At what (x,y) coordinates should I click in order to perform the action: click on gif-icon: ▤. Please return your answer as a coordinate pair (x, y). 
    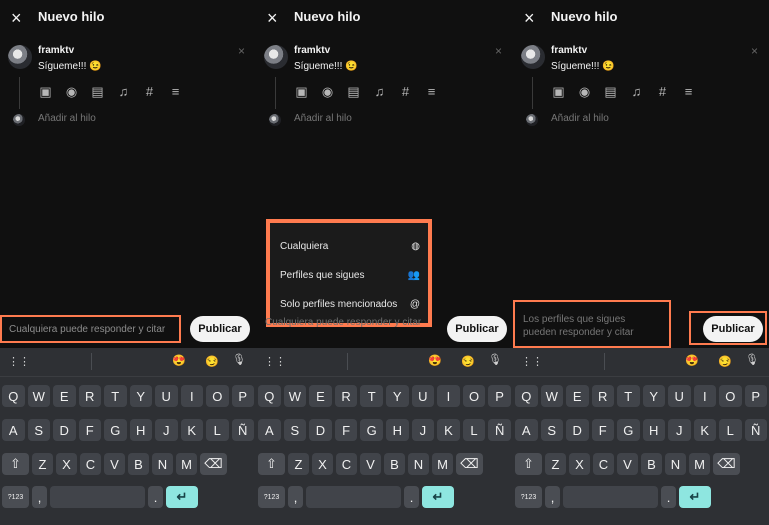
    Looking at the image, I should click on (610, 91).